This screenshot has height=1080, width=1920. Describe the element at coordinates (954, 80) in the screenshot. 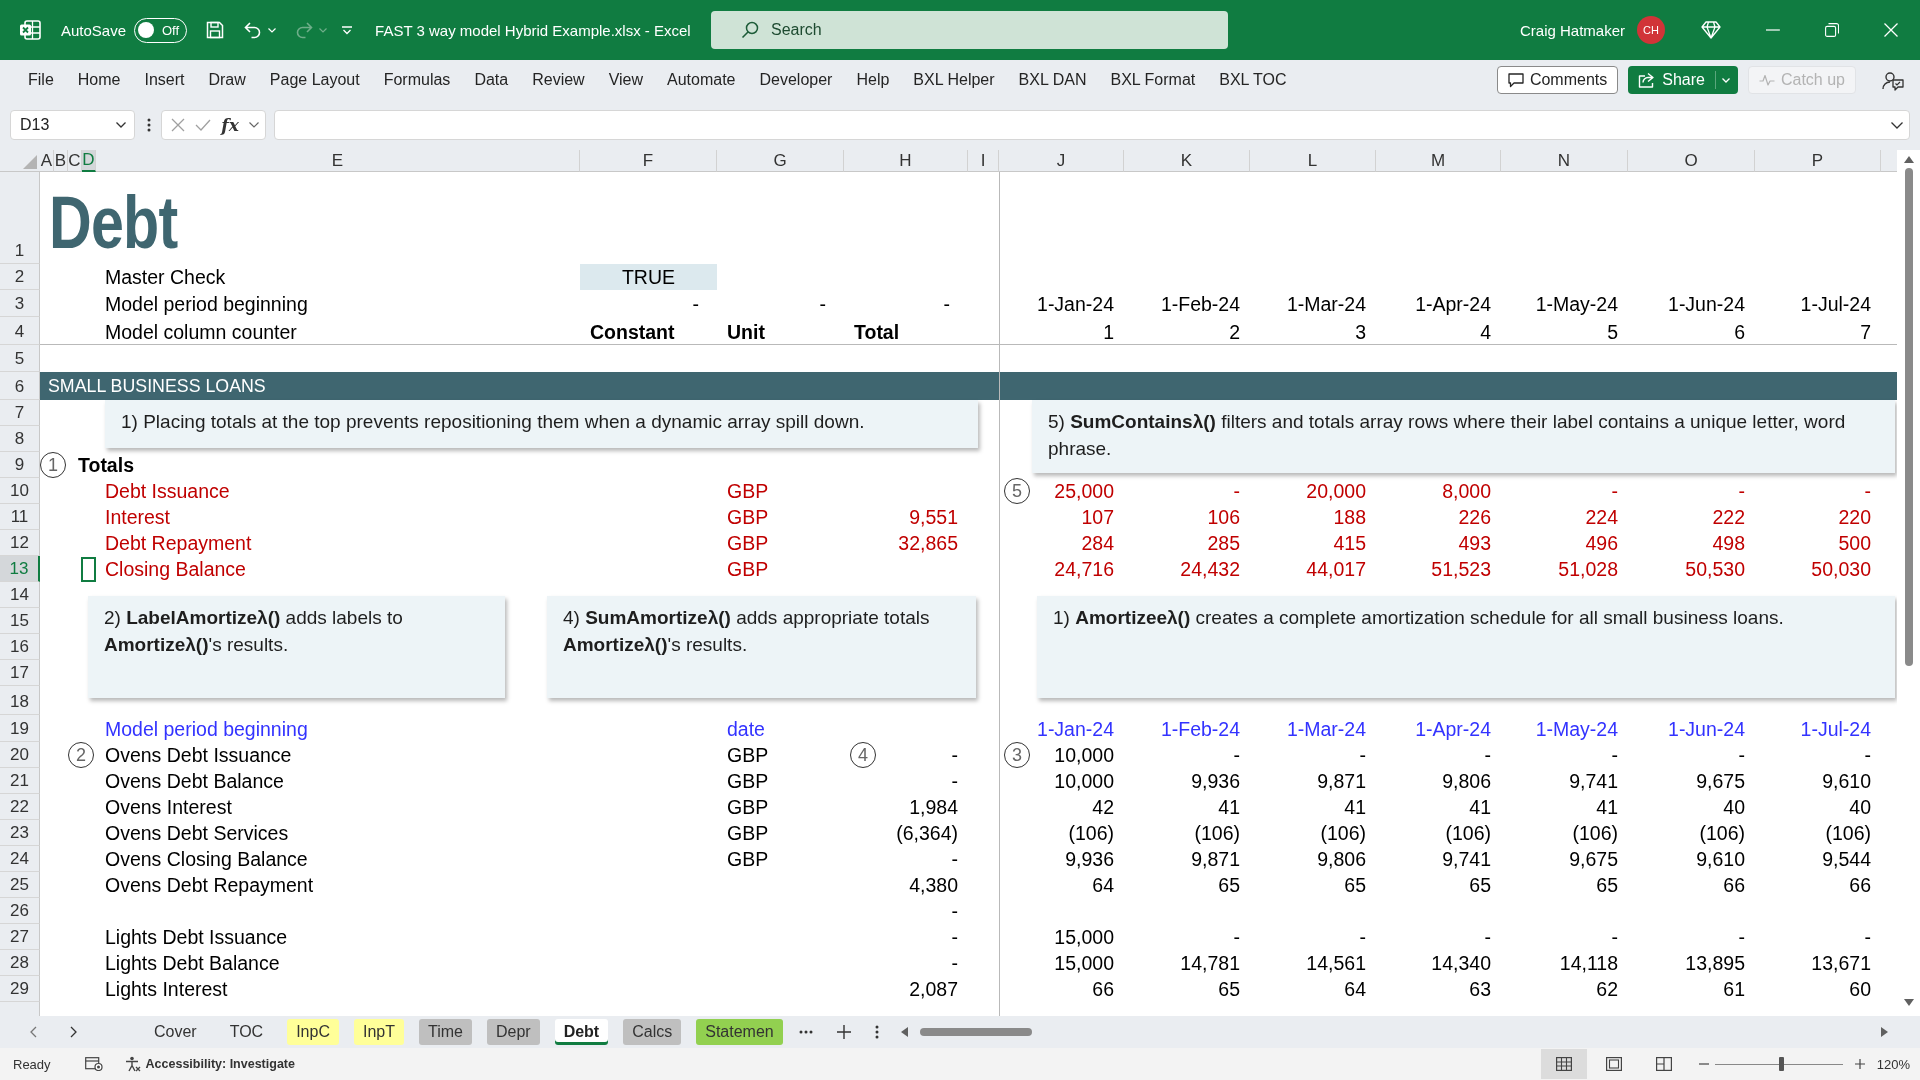

I see `ribbon-tab: BXL Helper` at that location.